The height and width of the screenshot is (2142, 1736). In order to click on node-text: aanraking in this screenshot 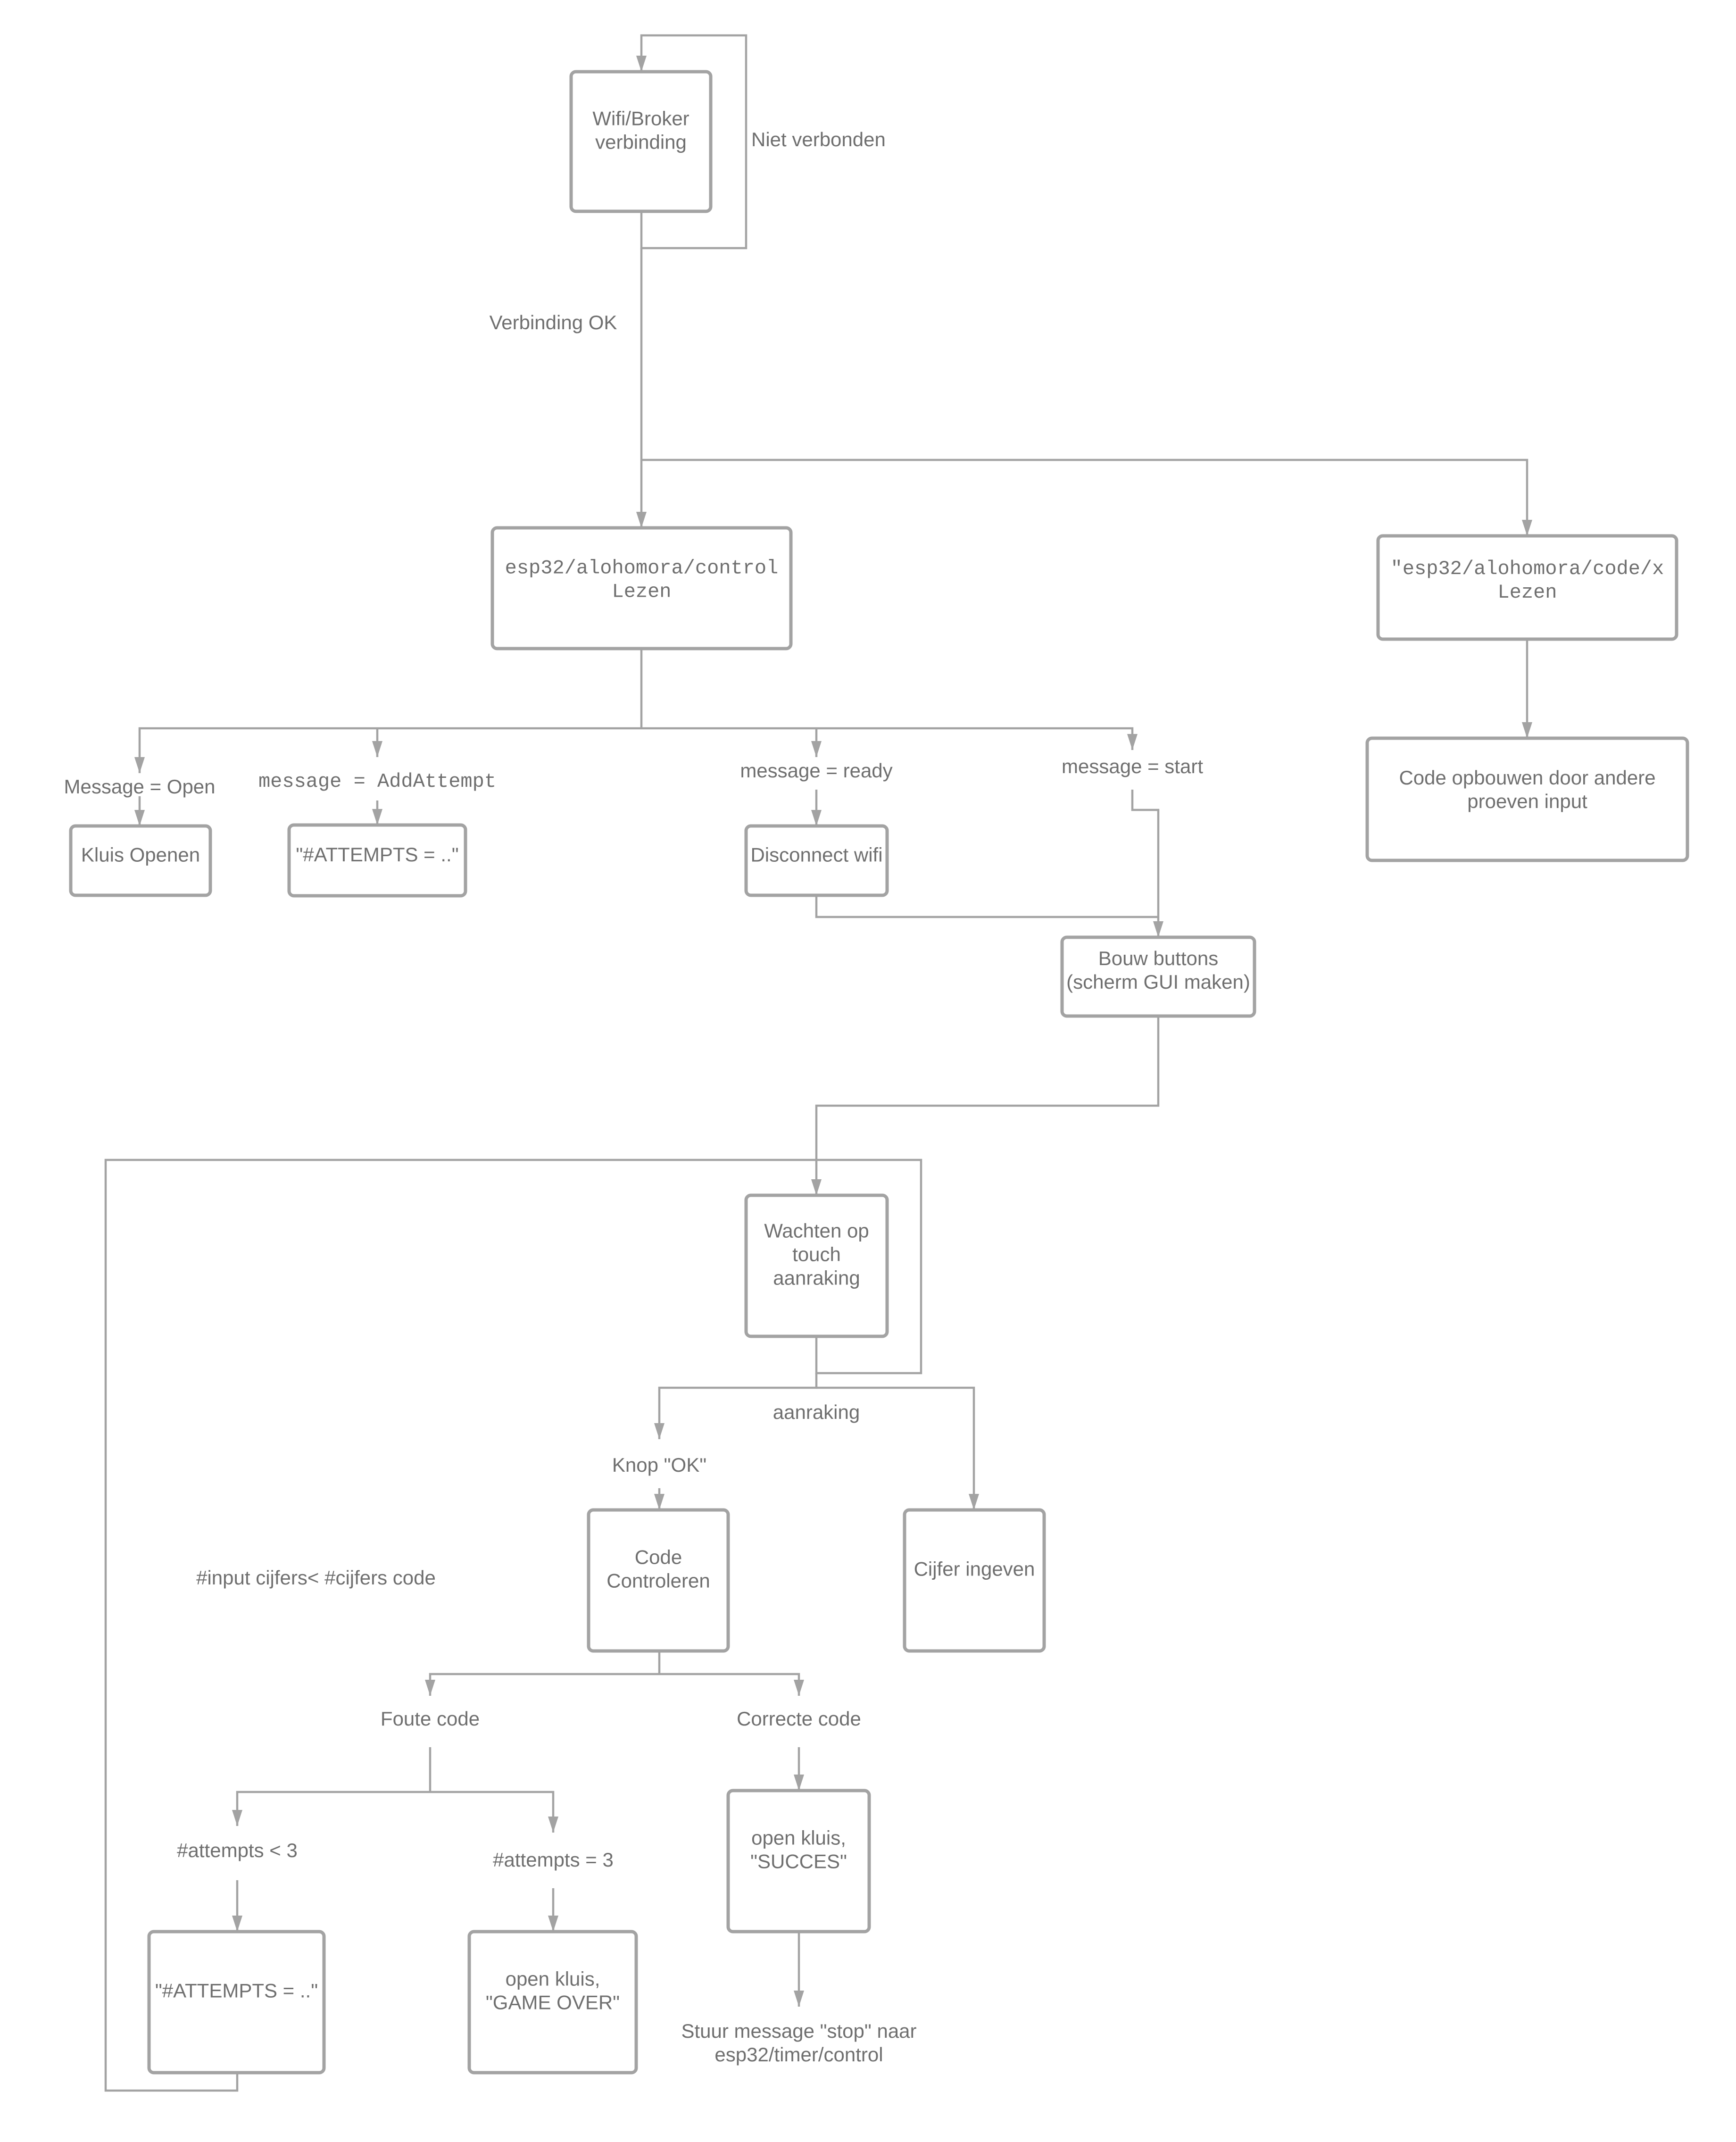, I will do `click(817, 1278)`.